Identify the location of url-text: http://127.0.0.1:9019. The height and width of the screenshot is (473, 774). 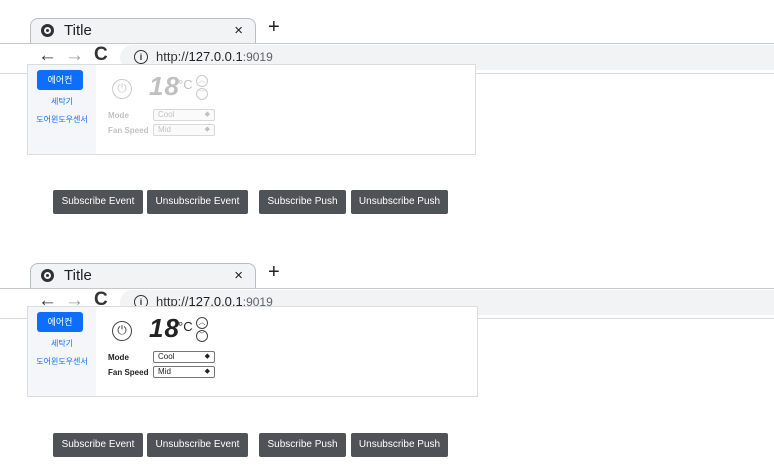
(214, 56).